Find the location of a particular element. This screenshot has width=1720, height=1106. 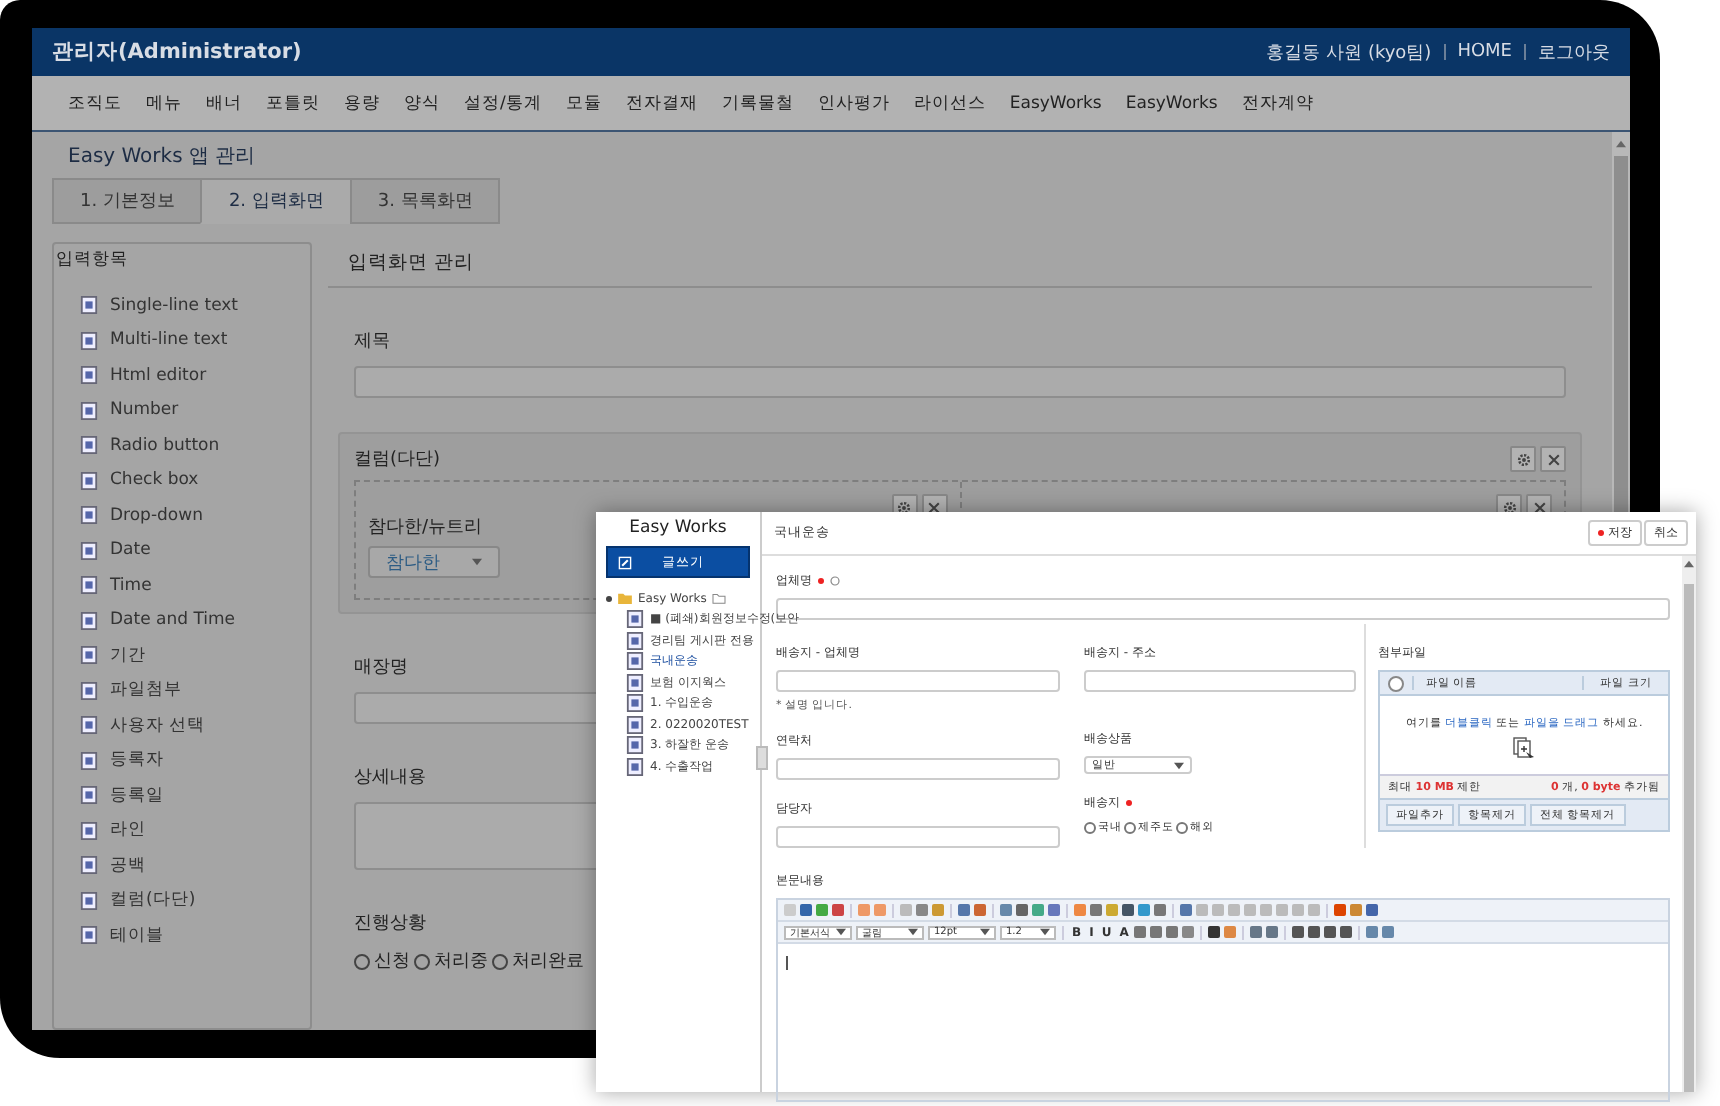

panel-title: 입력항목 is located at coordinates (92, 260).